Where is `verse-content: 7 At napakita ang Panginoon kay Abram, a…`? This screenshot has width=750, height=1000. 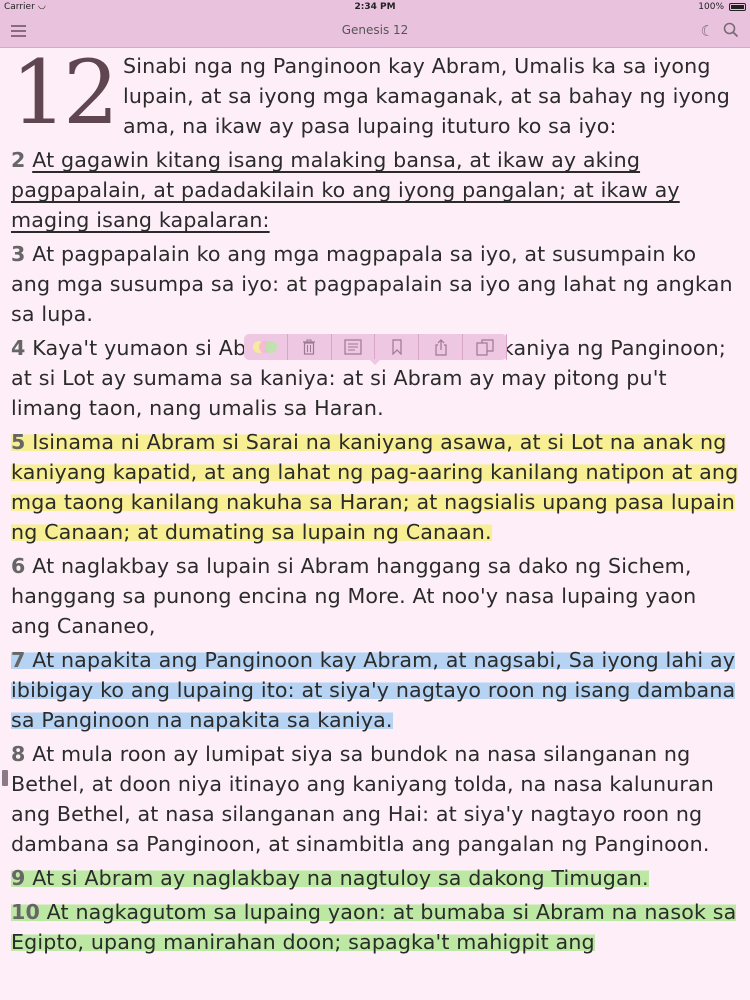 verse-content: 7 At napakita ang Panginoon kay Abram, a… is located at coordinates (373, 690).